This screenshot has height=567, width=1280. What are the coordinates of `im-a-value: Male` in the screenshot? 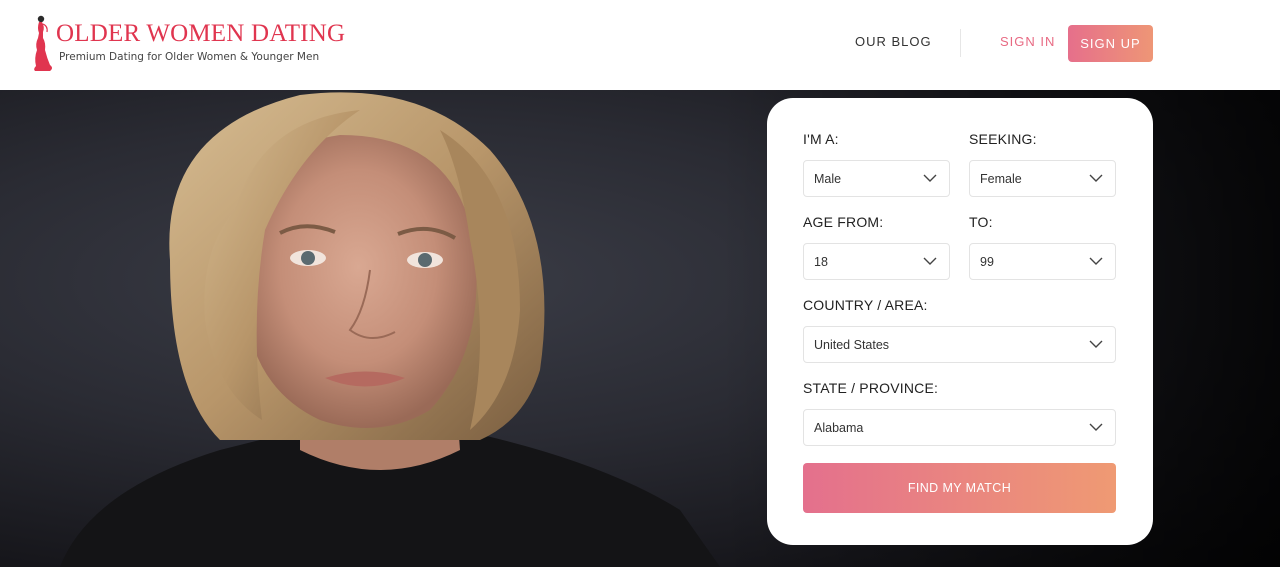 It's located at (828, 178).